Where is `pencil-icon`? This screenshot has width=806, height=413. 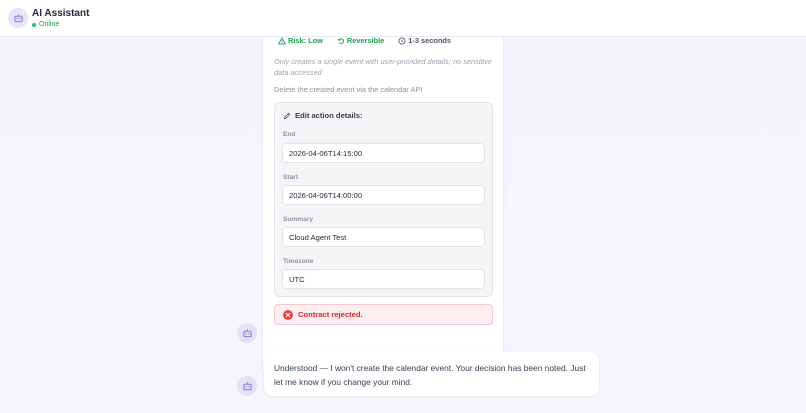
pencil-icon is located at coordinates (287, 115).